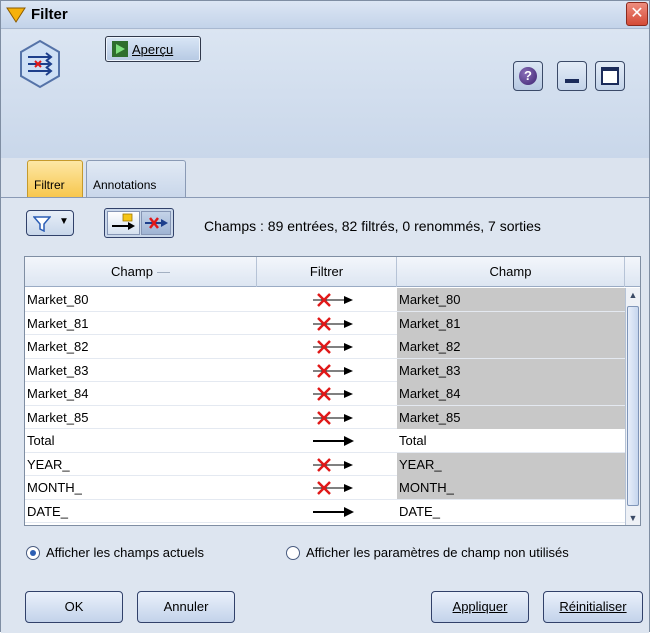 The height and width of the screenshot is (633, 650). I want to click on table-row: YEAR_ YEAR_, so click(325, 464).